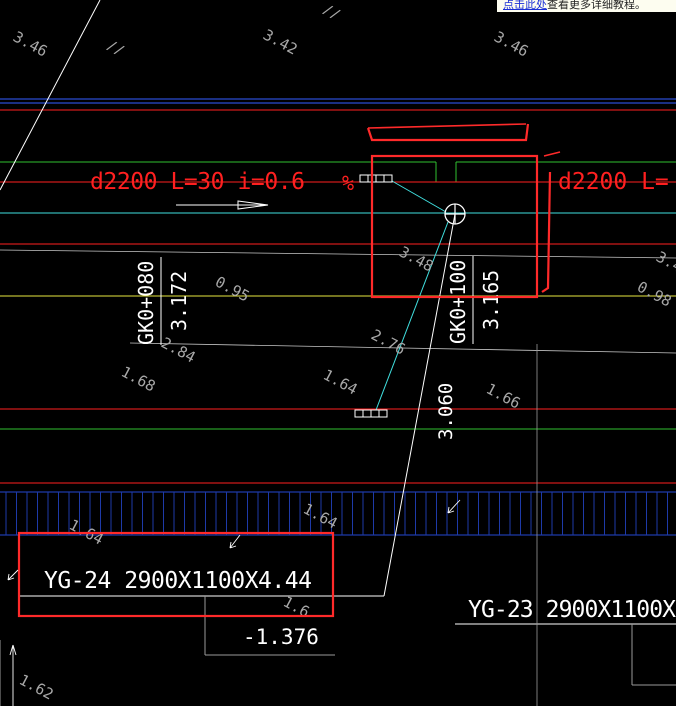 This screenshot has width=676, height=706. I want to click on spot-level: 1.68, so click(138, 379).